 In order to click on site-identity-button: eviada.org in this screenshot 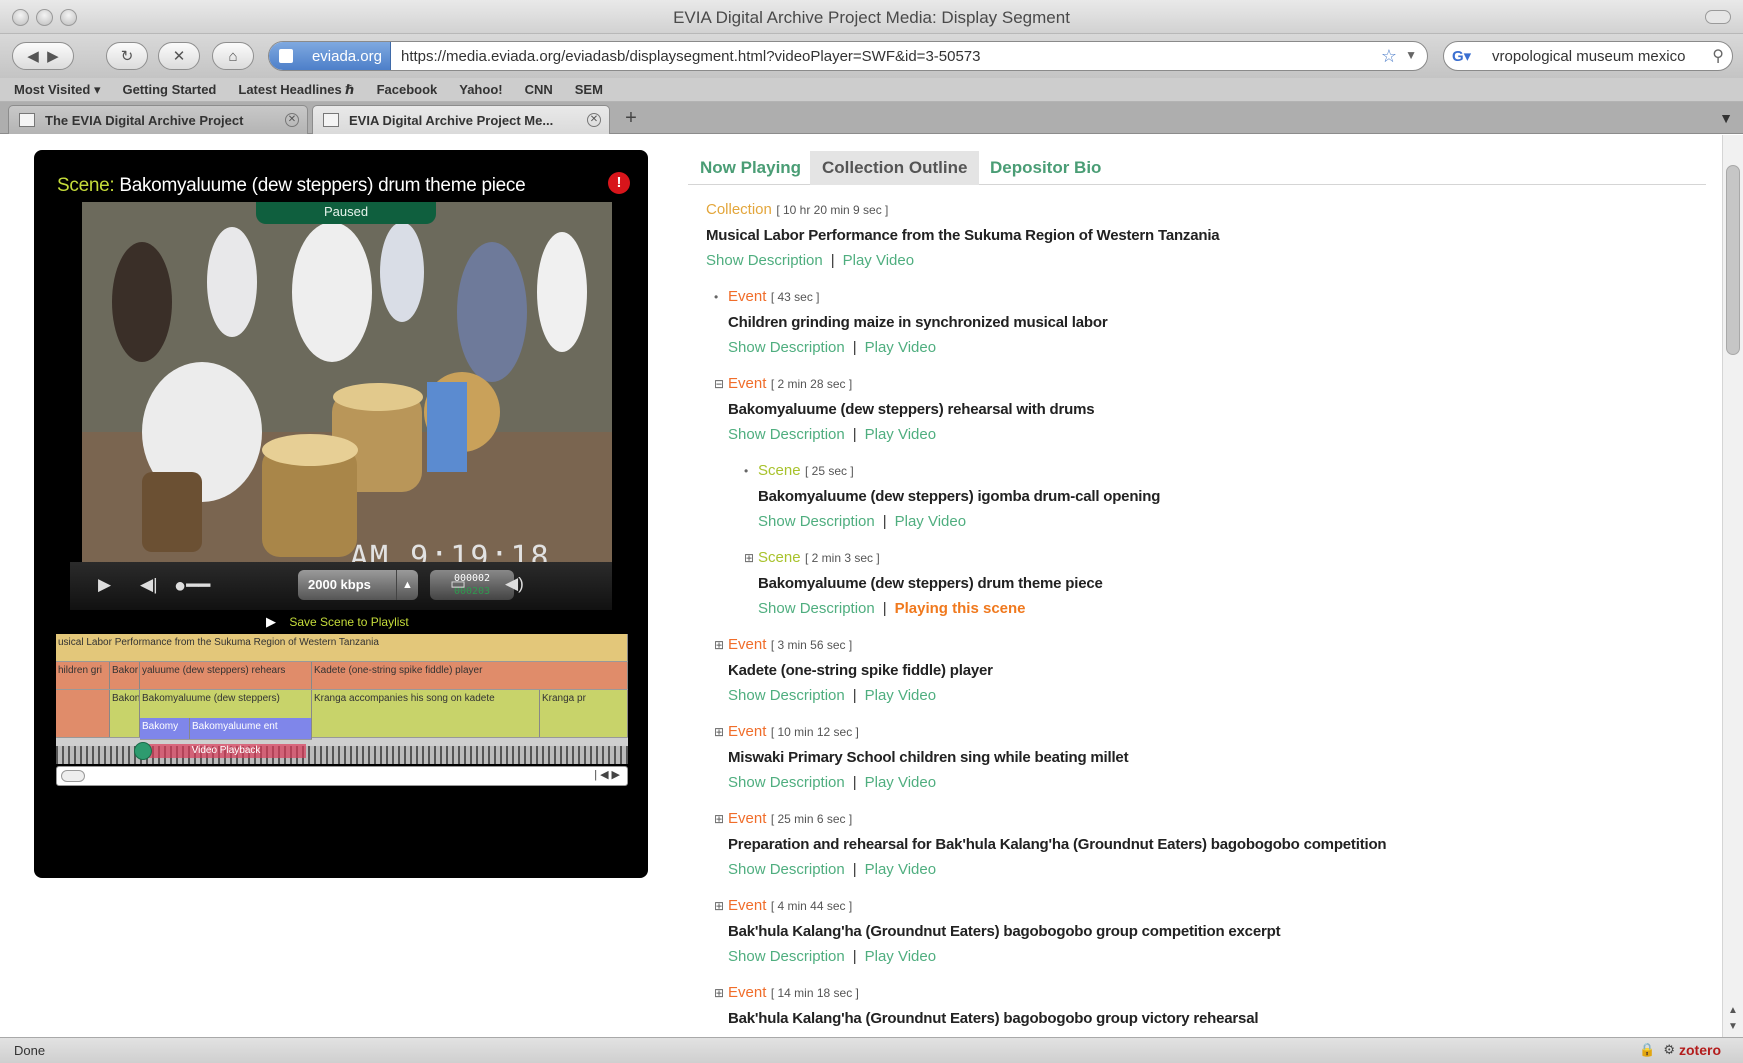, I will do `click(330, 56)`.